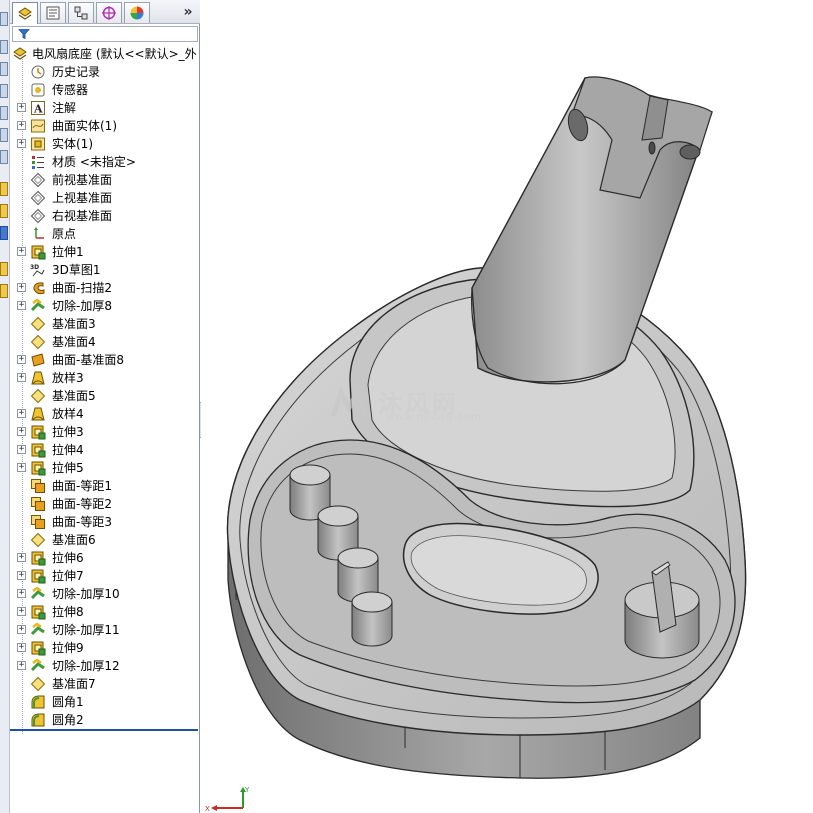  I want to click on tree-item: + 曲面-扫描2, so click(105, 288).